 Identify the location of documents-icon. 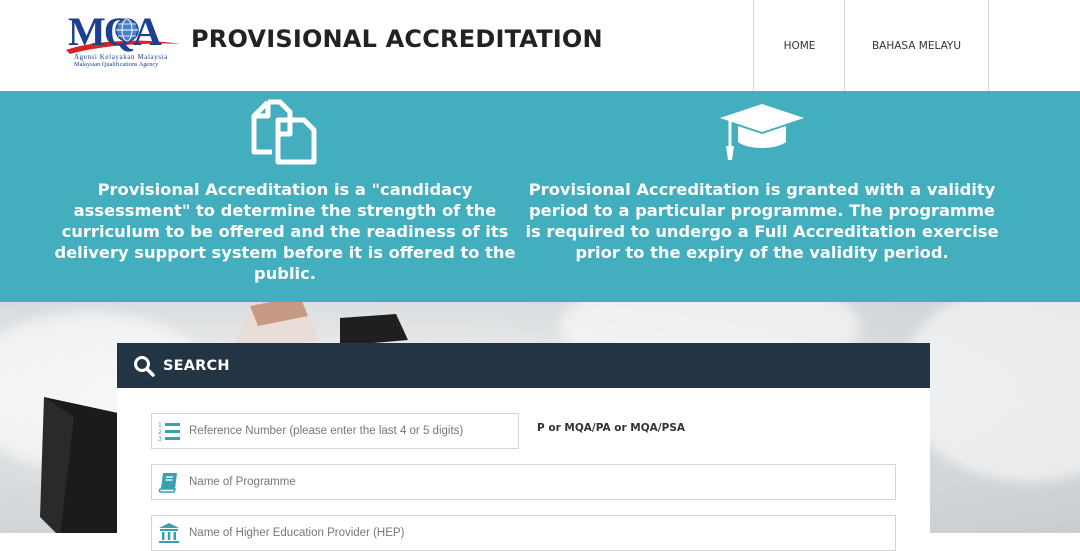
(284, 132).